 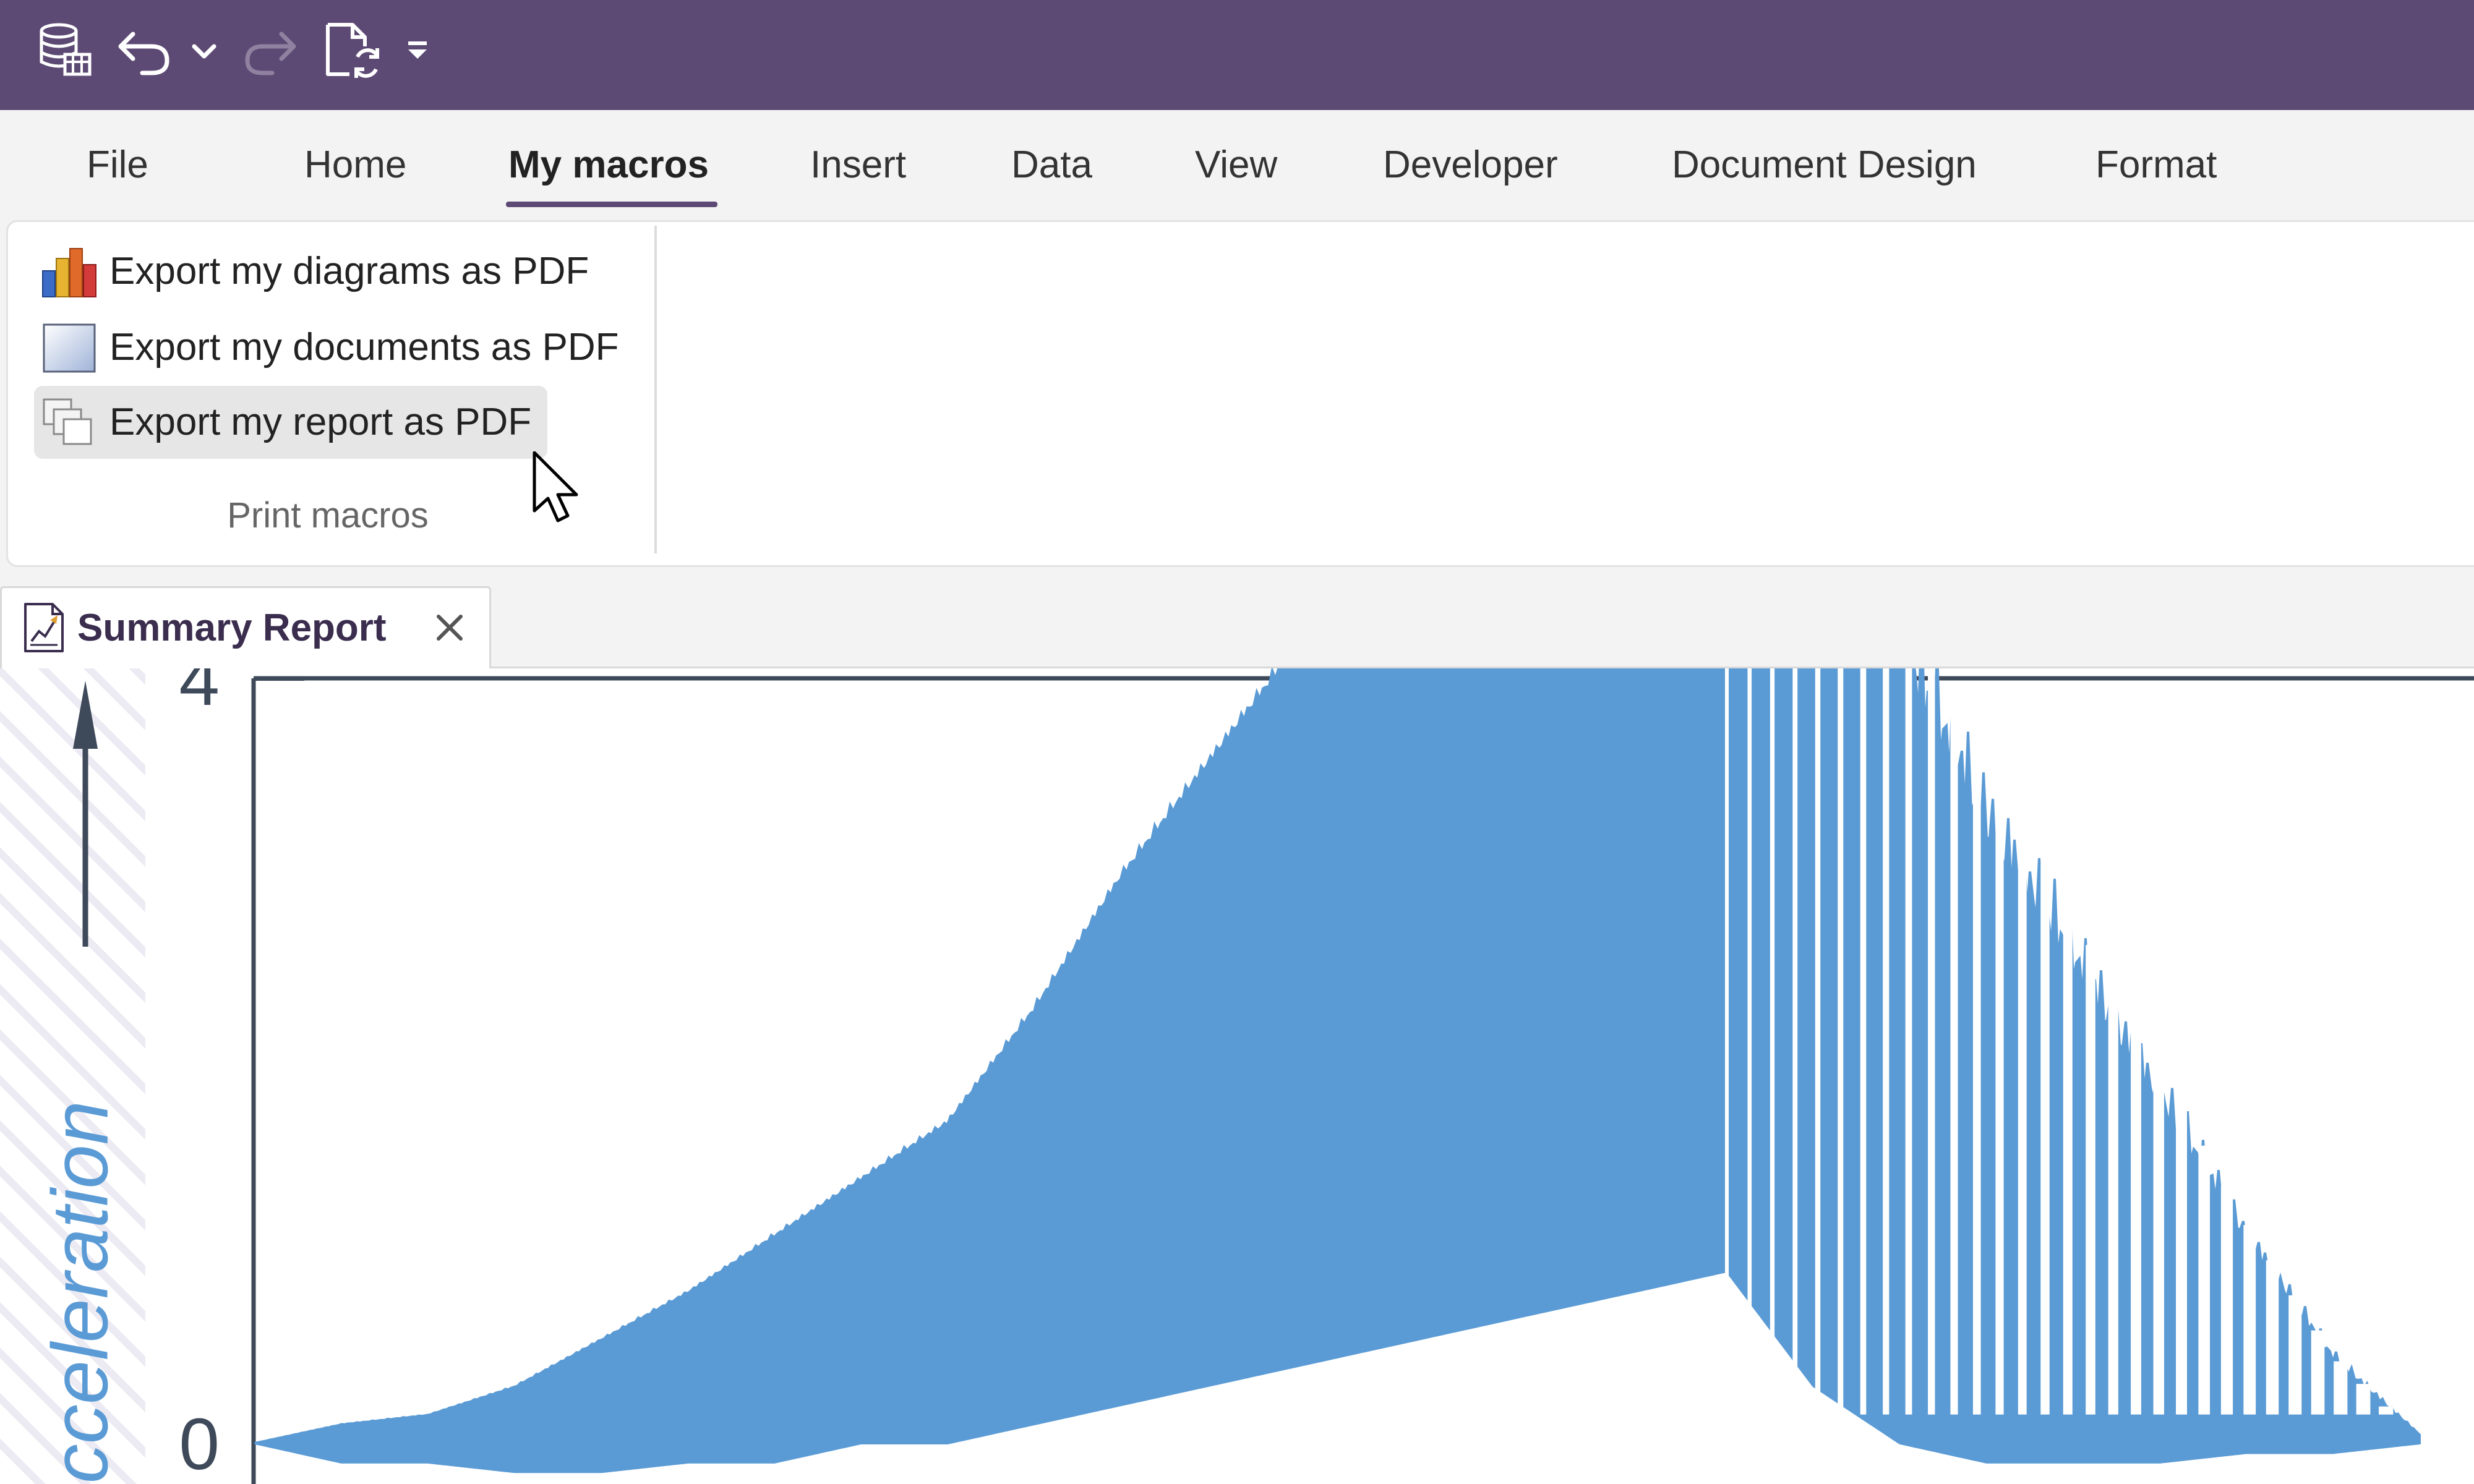 I want to click on export-diagrams-pdf-button: Export my diagrams as PDF, so click(x=311, y=271).